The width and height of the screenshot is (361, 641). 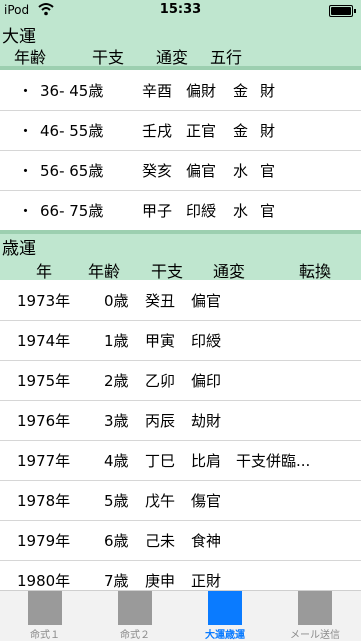 I want to click on saiun-tsuhen: 比肩, so click(x=206, y=461).